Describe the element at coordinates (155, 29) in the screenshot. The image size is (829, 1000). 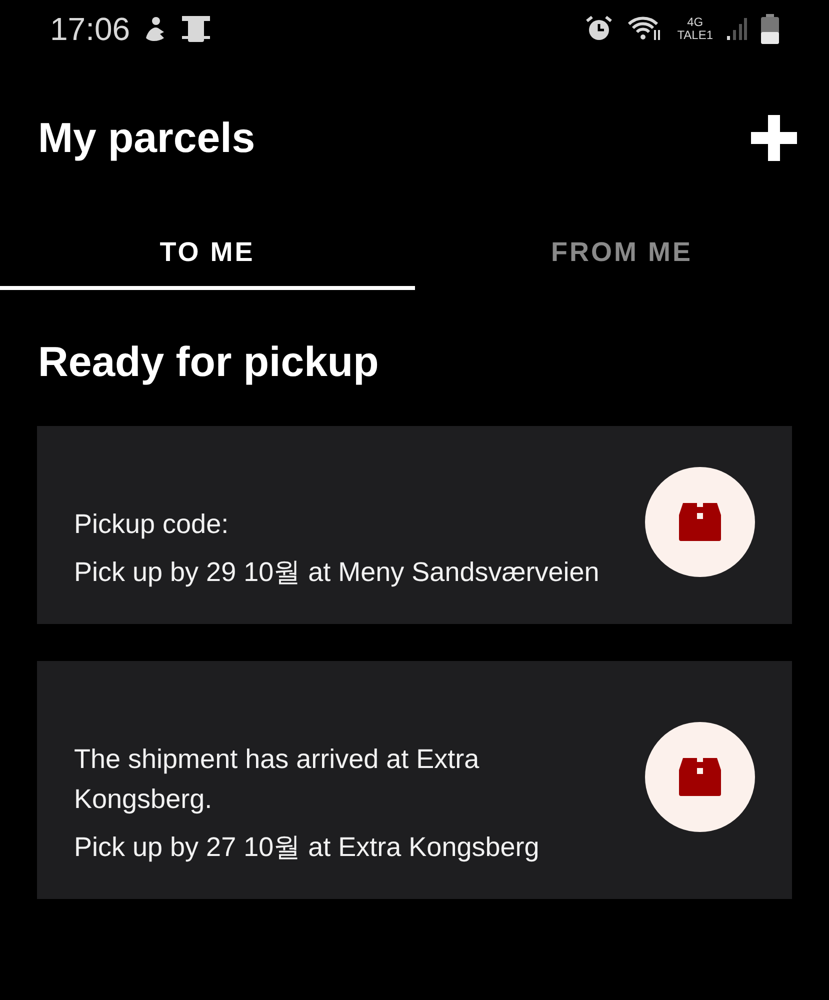
I see `person-icon` at that location.